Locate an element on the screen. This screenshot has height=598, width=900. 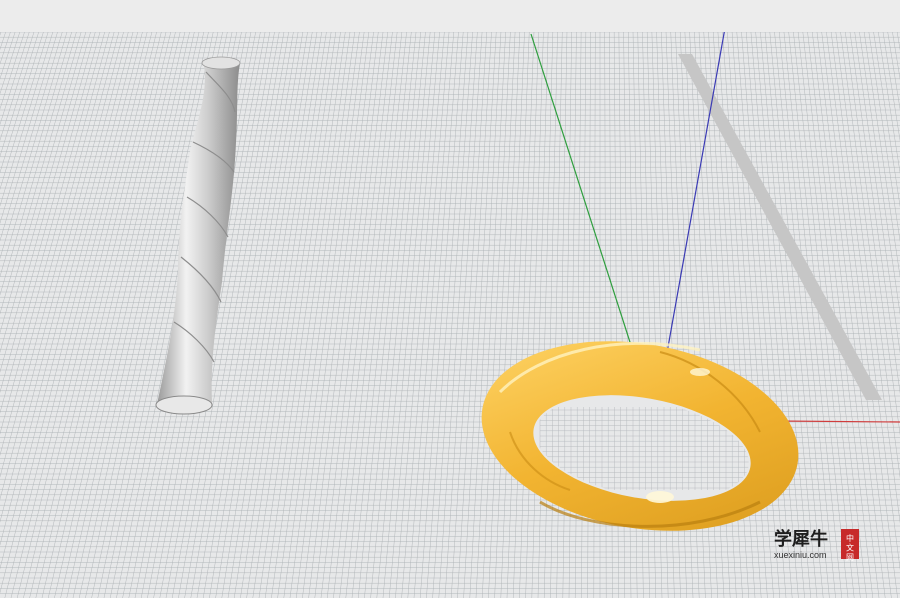
viewport-title-bar is located at coordinates (450, 16).